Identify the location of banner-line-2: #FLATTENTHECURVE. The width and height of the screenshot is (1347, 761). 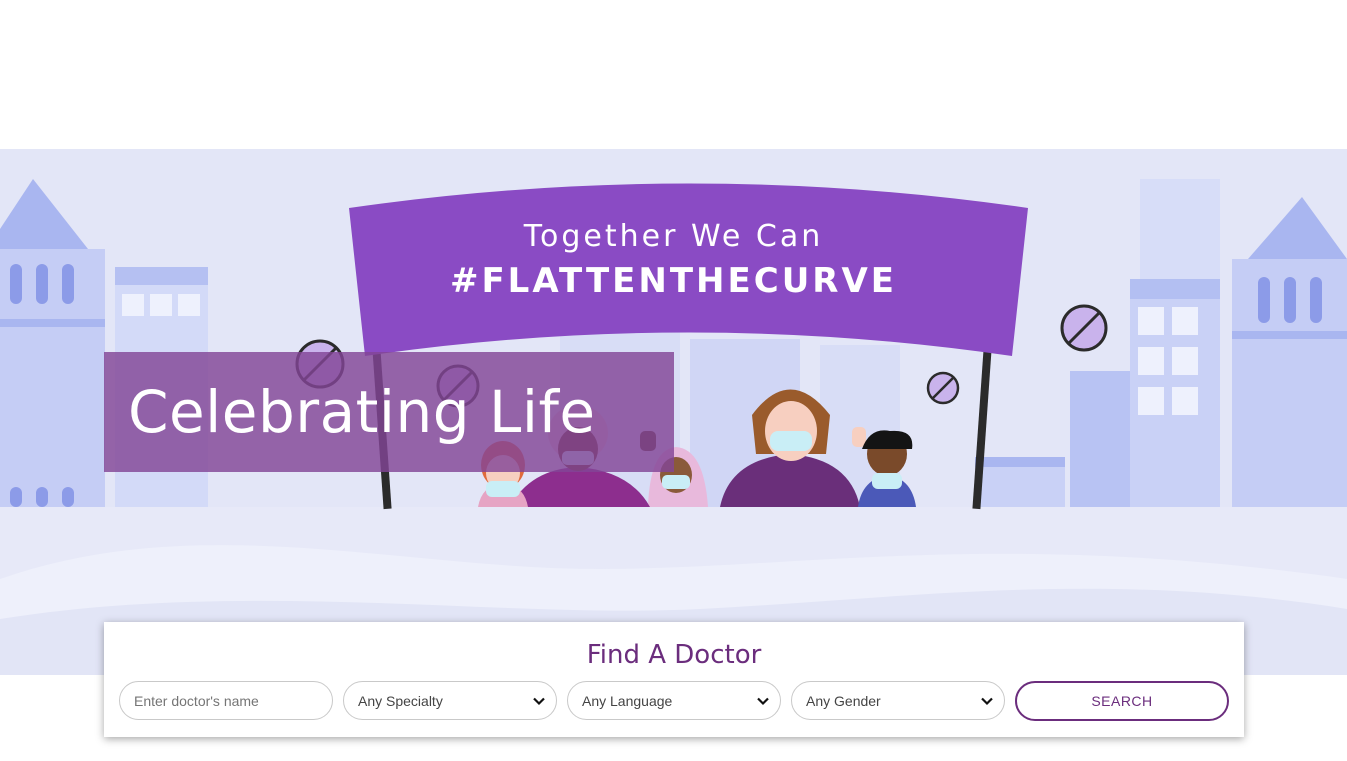
(673, 281).